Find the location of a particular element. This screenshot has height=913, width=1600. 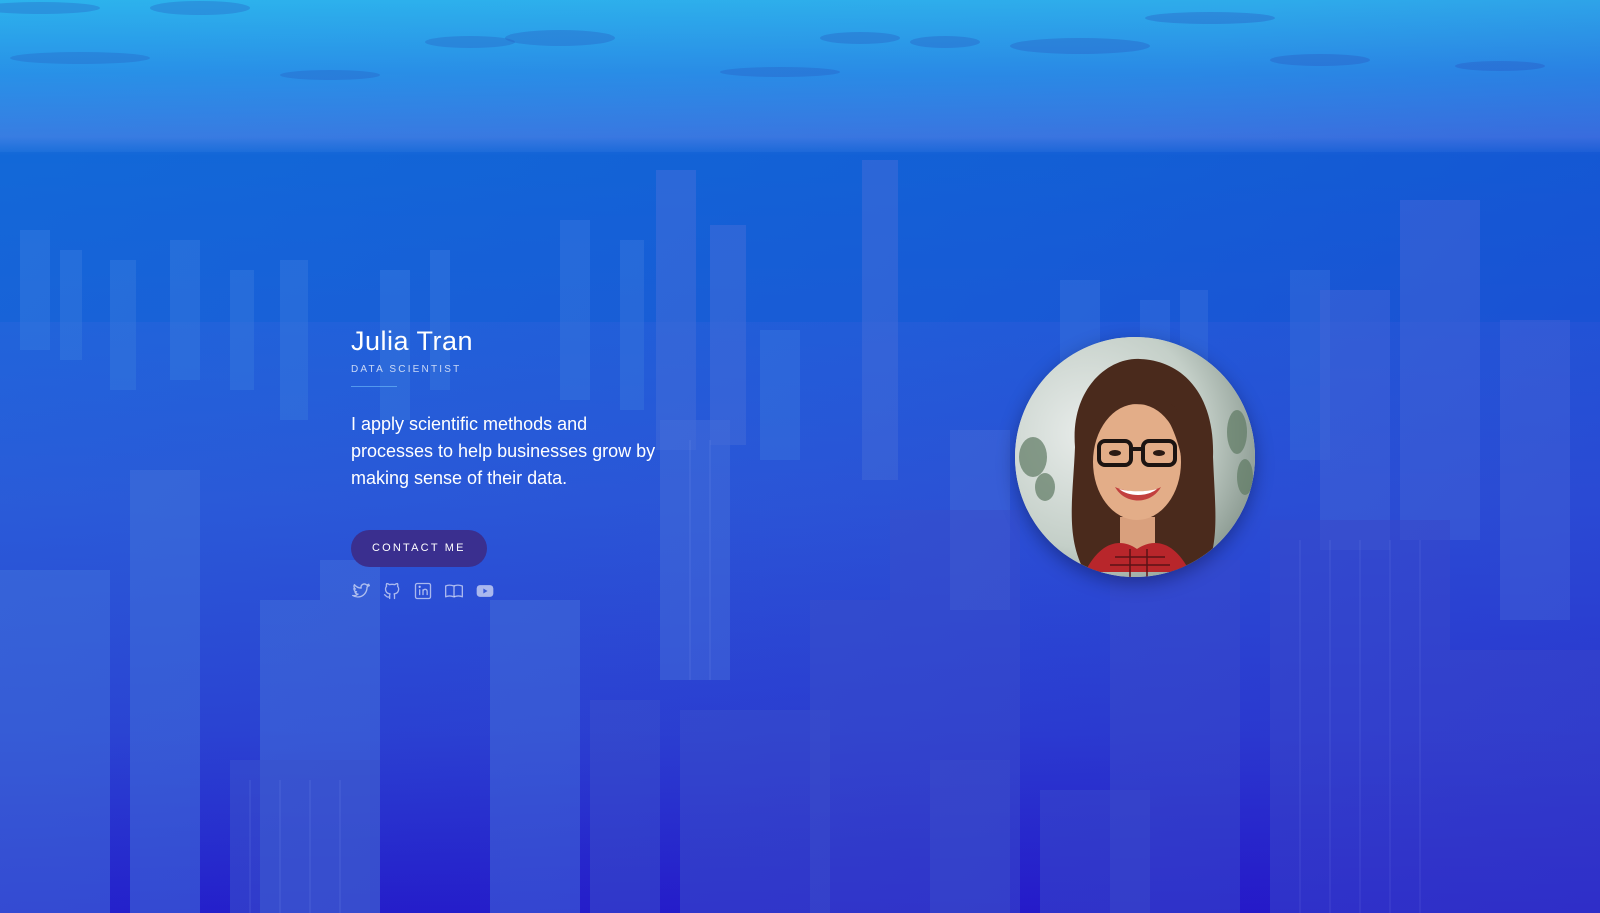

social-links is located at coordinates (516, 591).